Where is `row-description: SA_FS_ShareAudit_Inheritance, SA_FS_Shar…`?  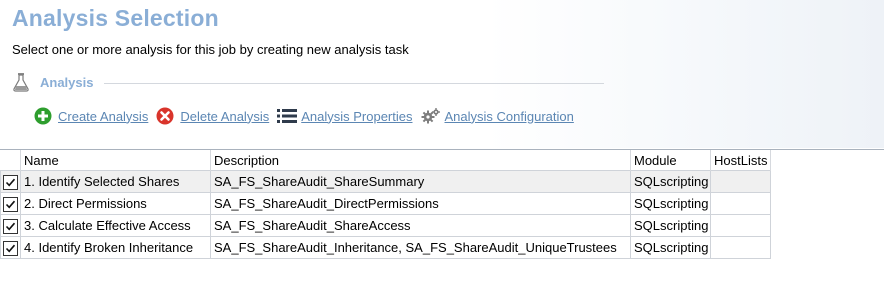 row-description: SA_FS_ShareAudit_Inheritance, SA_FS_Shar… is located at coordinates (420, 247).